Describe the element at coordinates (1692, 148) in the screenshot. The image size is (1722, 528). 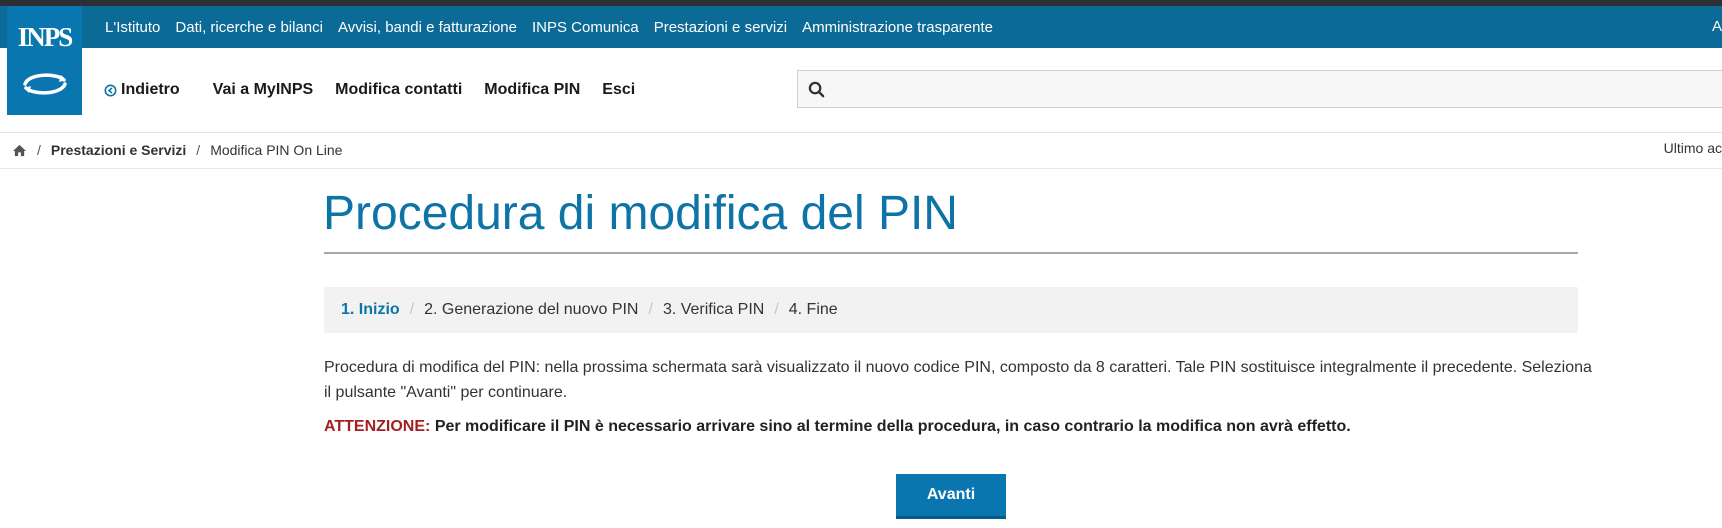
I see `last-update-text: Ultimo ac` at that location.